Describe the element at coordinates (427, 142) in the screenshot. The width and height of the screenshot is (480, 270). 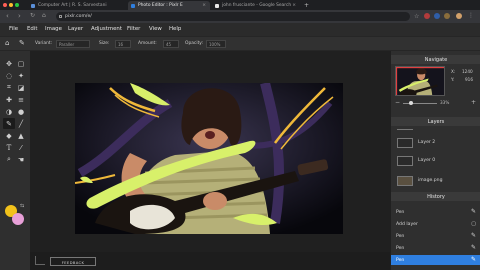
I see `layer-name: Layer 2` at that location.